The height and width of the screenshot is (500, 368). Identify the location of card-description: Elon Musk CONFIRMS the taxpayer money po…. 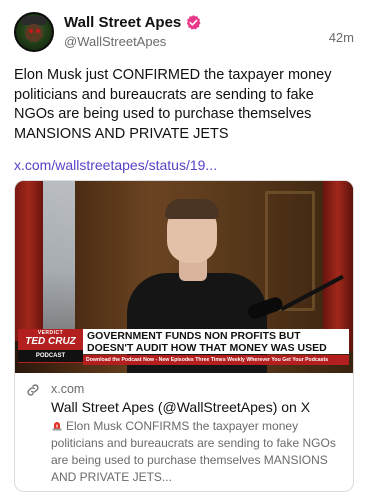
(198, 452).